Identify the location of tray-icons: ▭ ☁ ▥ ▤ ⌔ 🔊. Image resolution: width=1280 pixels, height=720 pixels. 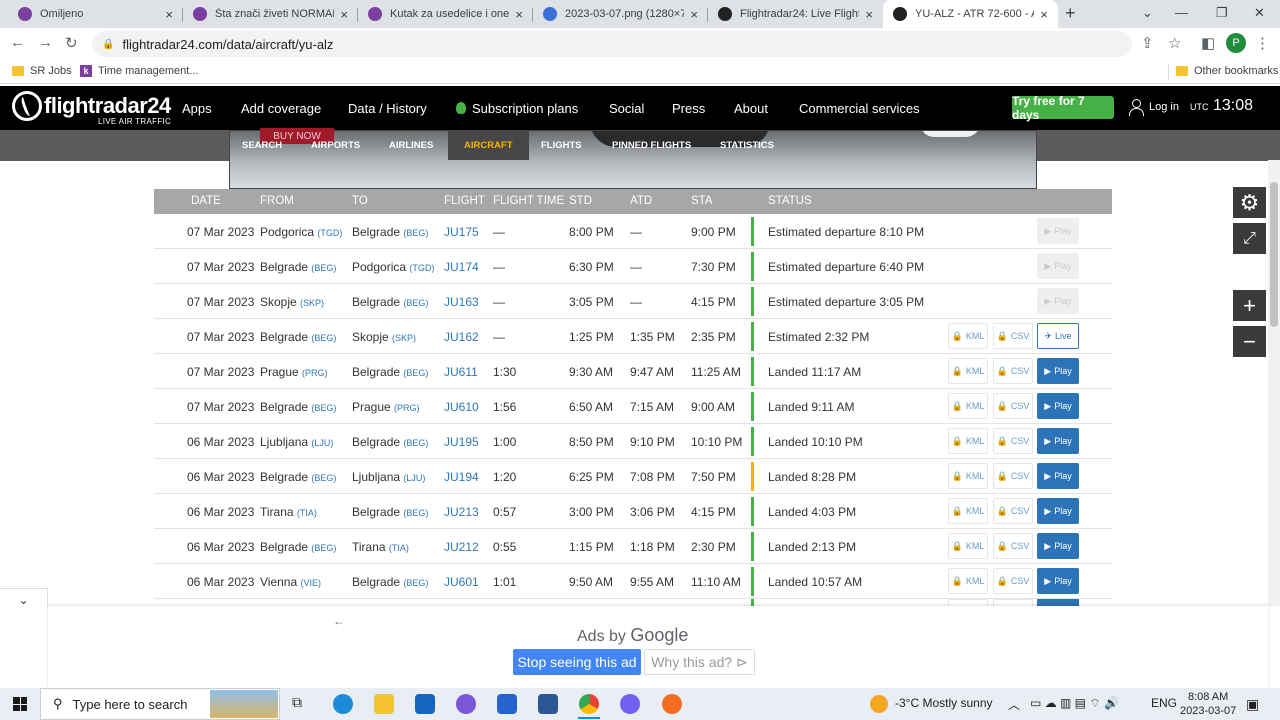
(1074, 703).